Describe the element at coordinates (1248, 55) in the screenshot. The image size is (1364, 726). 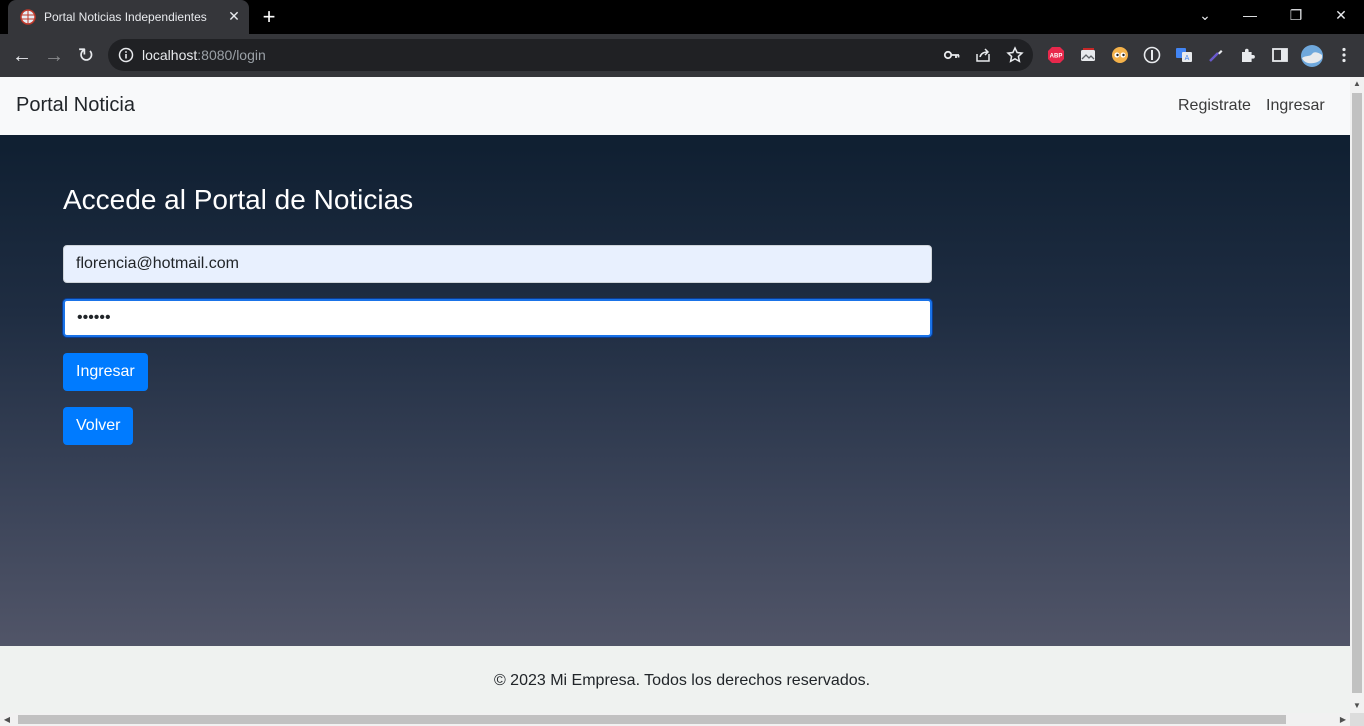
I see `puzzle-icon` at that location.